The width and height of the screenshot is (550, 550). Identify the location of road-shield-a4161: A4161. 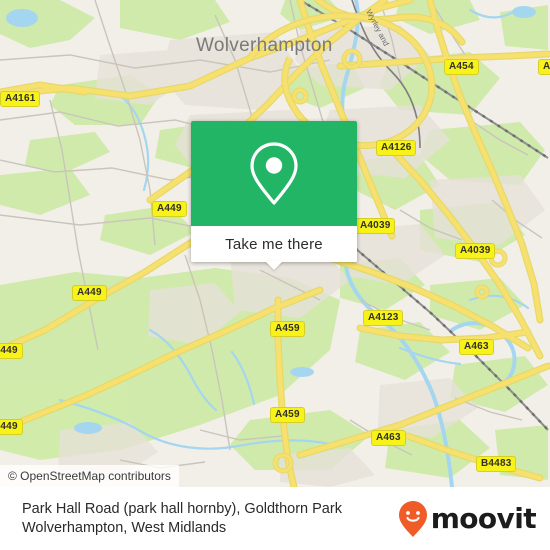
(20, 99).